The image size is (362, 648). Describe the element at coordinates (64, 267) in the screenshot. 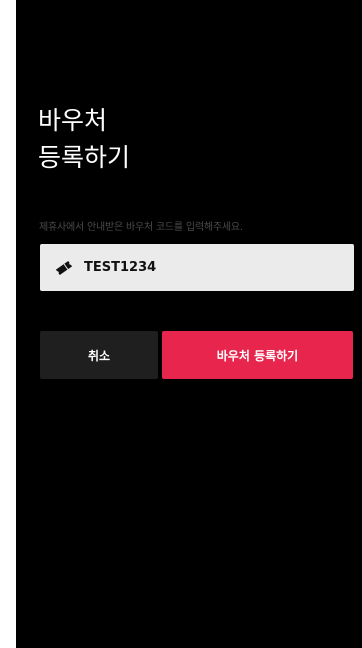

I see `ticket-icon` at that location.